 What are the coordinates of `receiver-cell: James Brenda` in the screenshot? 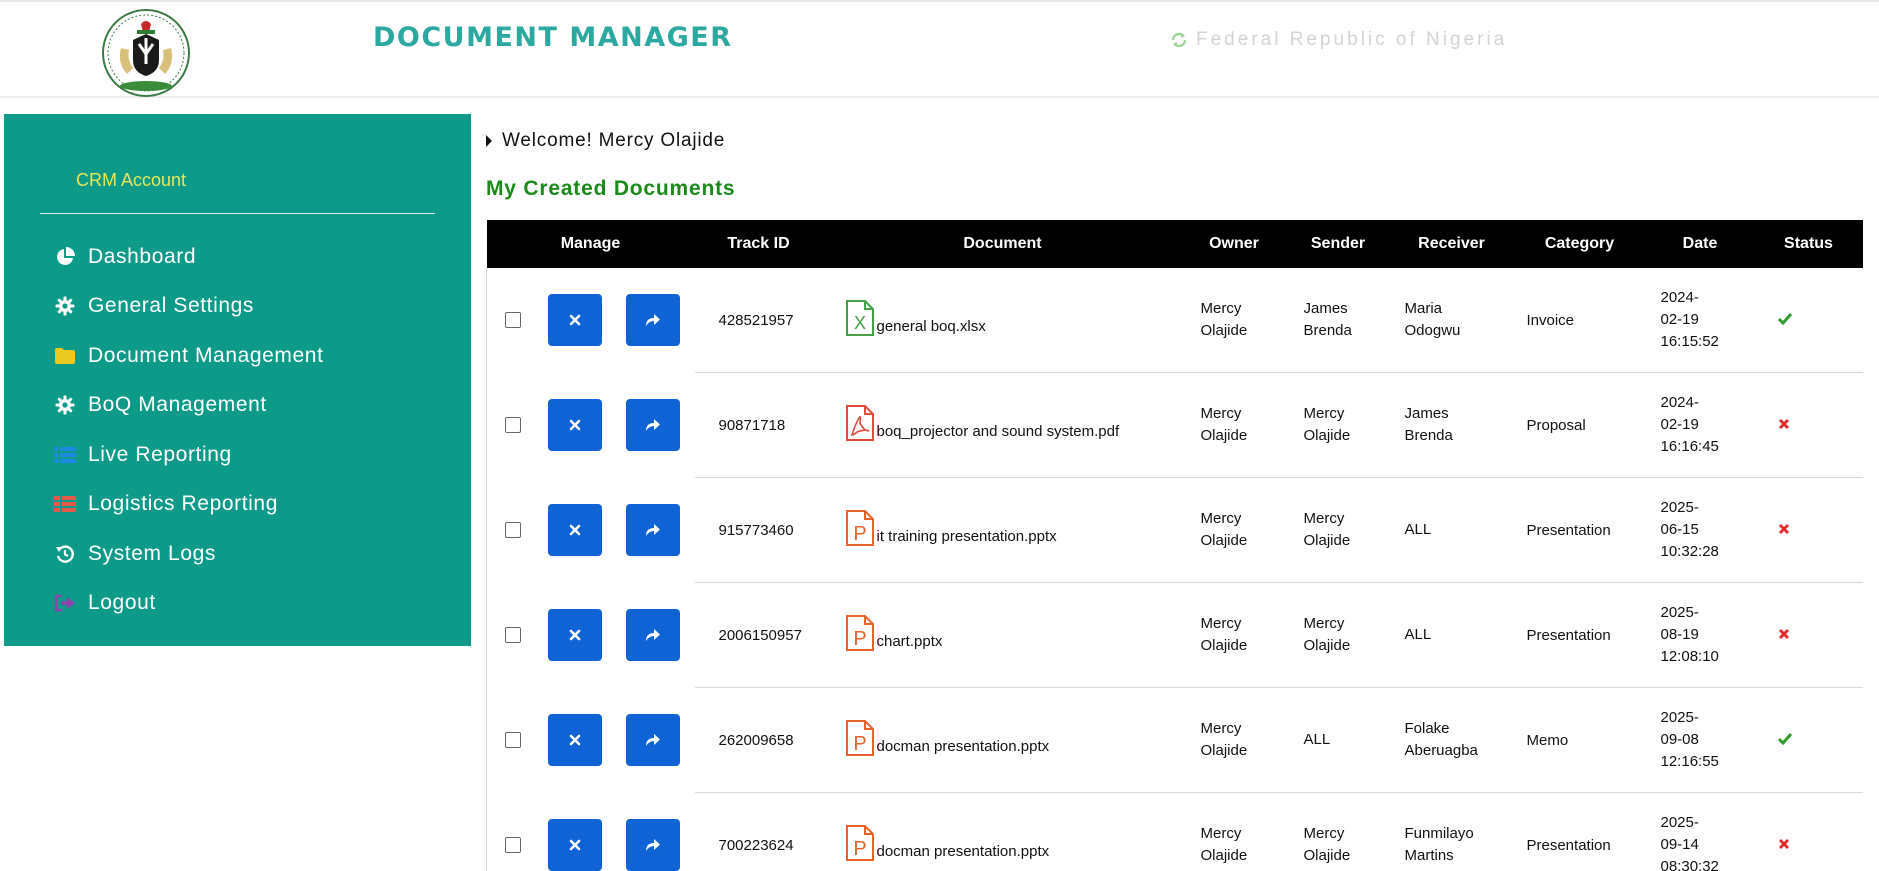 It's located at (1451, 425).